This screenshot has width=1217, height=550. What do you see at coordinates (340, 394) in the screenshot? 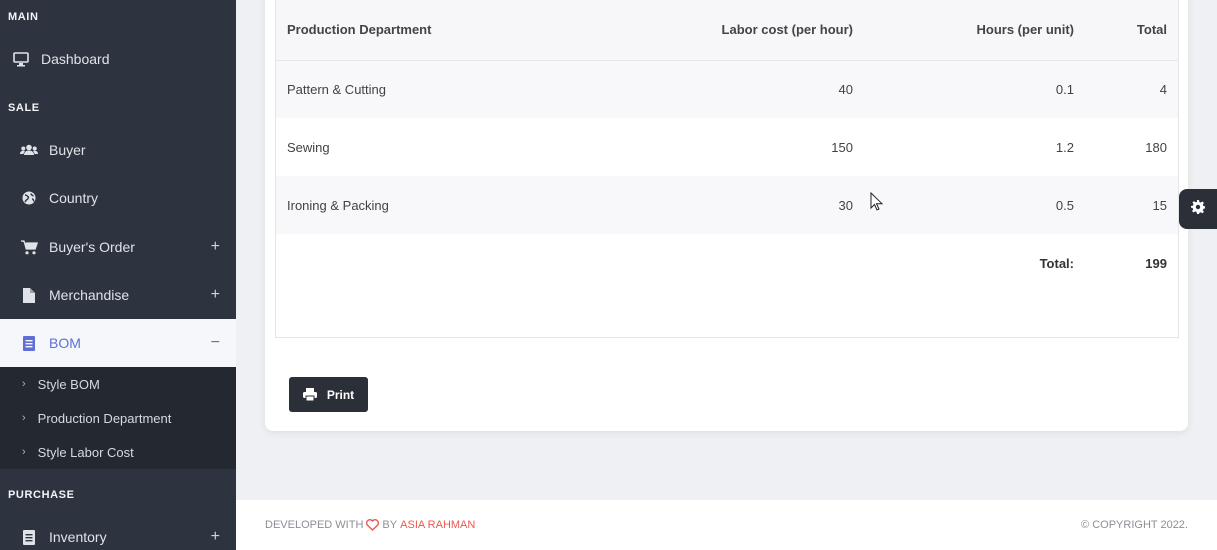
I see `print-label: Print` at bounding box center [340, 394].